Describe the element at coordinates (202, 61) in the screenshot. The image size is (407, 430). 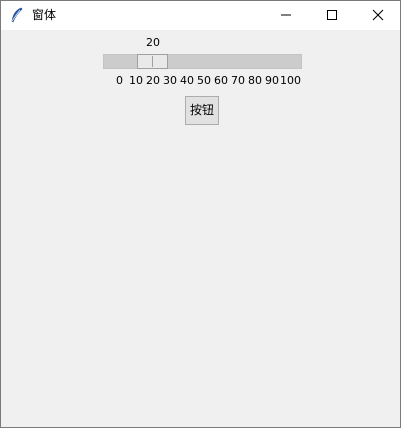
I see `scale-trough` at that location.